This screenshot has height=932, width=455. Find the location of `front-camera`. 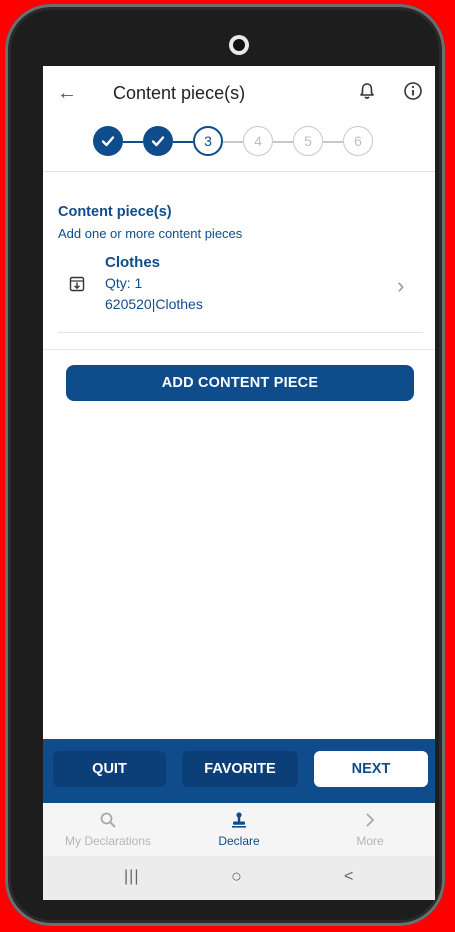

front-camera is located at coordinates (239, 45).